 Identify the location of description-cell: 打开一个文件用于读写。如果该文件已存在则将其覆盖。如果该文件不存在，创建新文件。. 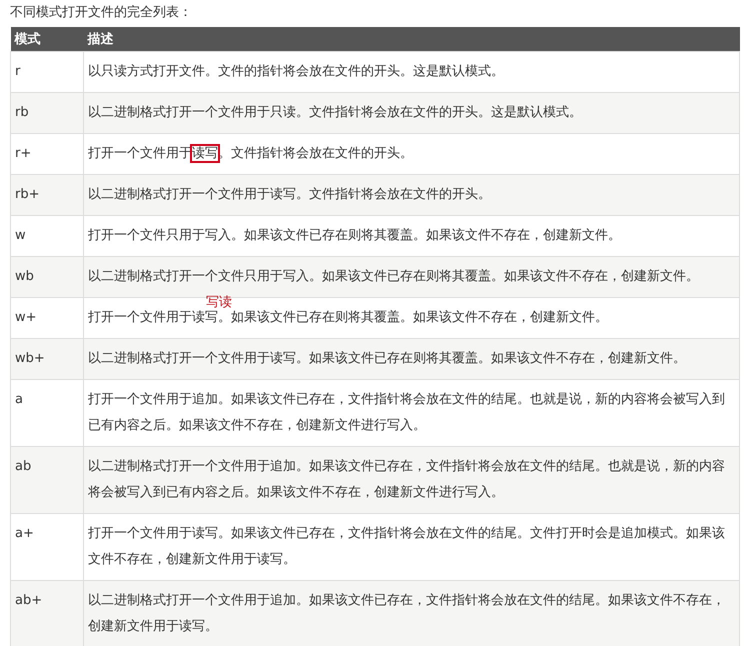
(348, 317).